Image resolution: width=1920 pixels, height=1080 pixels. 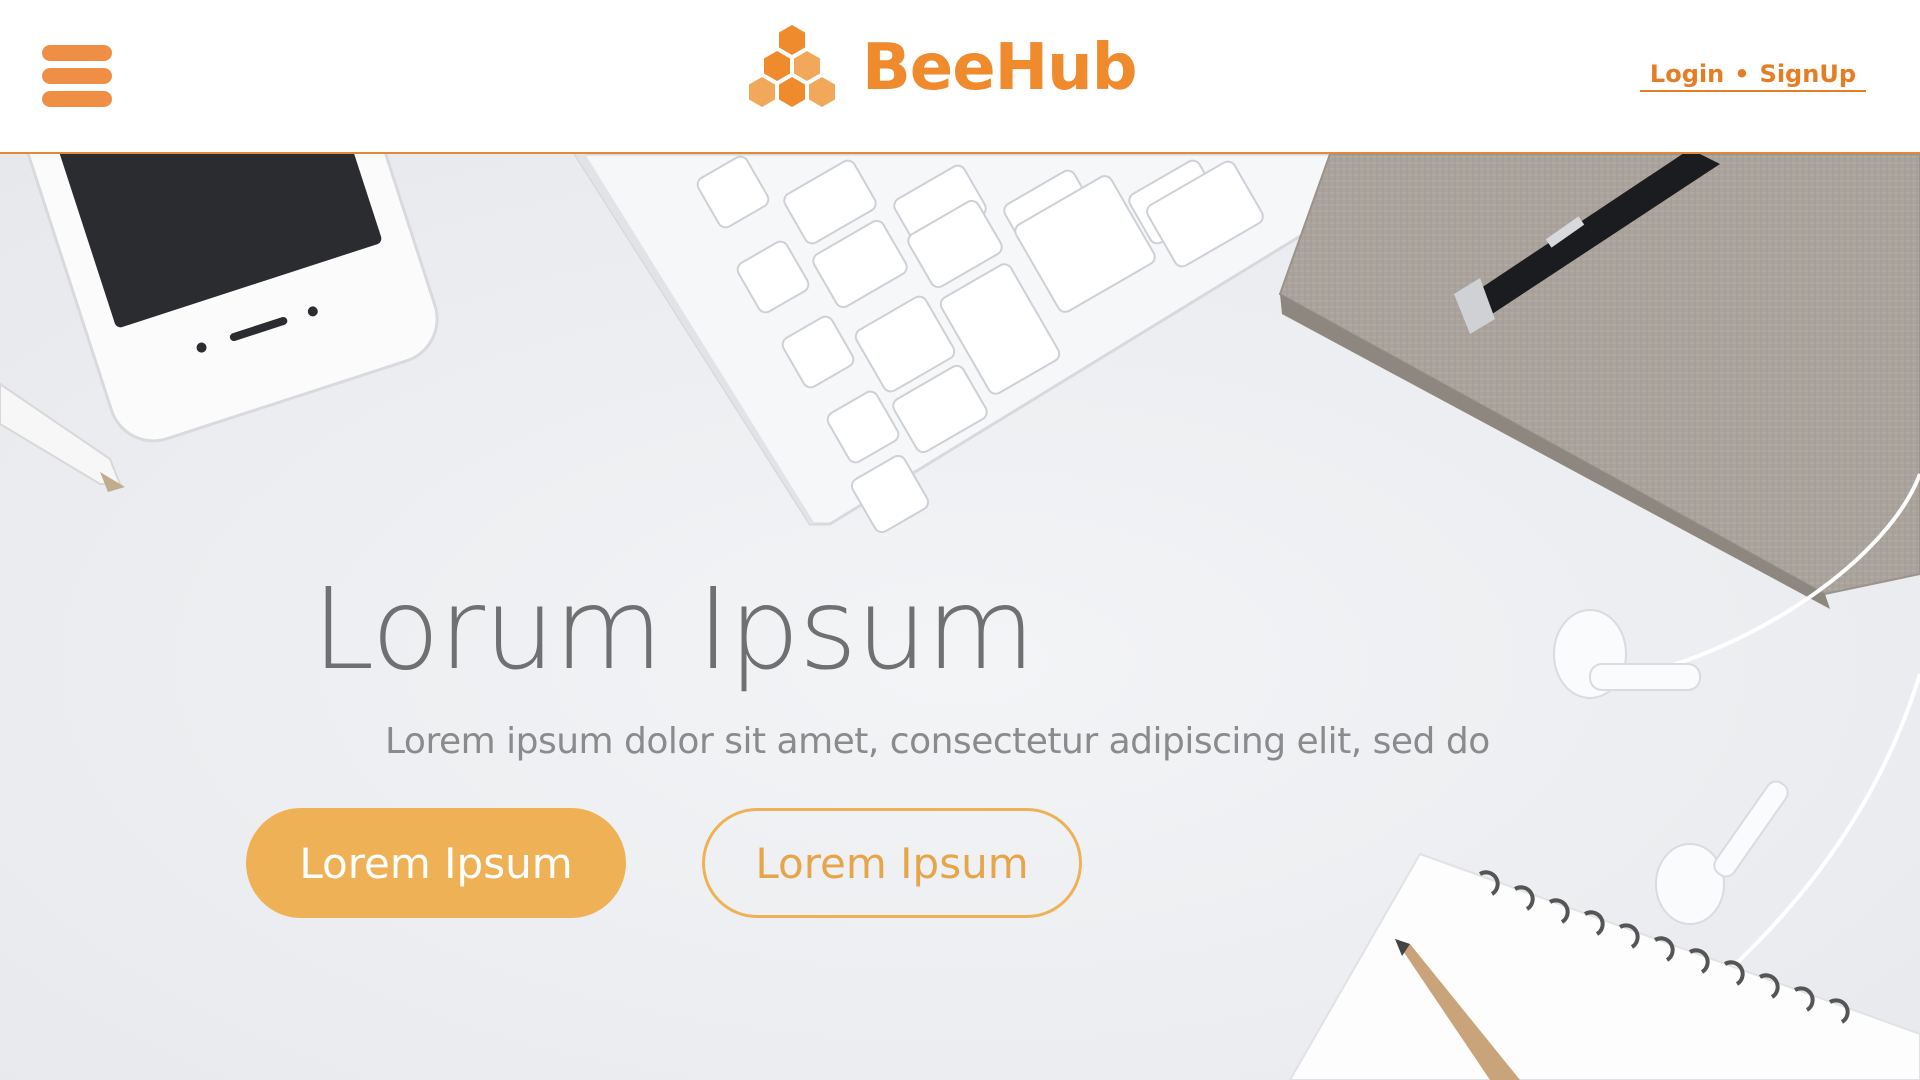 What do you see at coordinates (673, 630) in the screenshot?
I see `hero-title: Lorum Ipsum` at bounding box center [673, 630].